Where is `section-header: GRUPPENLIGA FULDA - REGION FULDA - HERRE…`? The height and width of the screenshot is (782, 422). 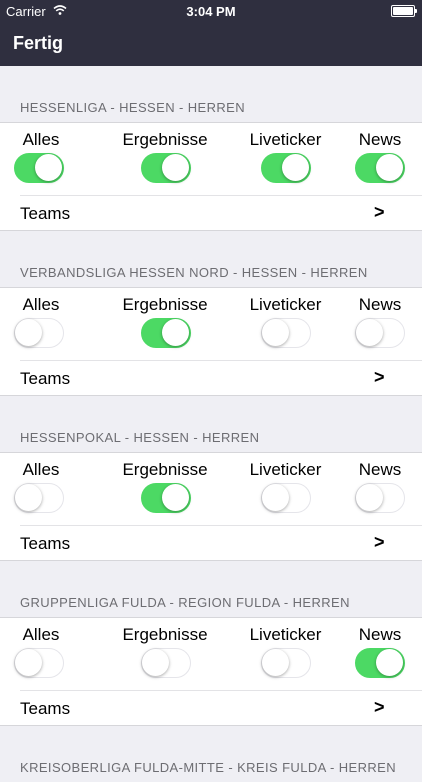 section-header: GRUPPENLIGA FULDA - REGION FULDA - HERRE… is located at coordinates (185, 602).